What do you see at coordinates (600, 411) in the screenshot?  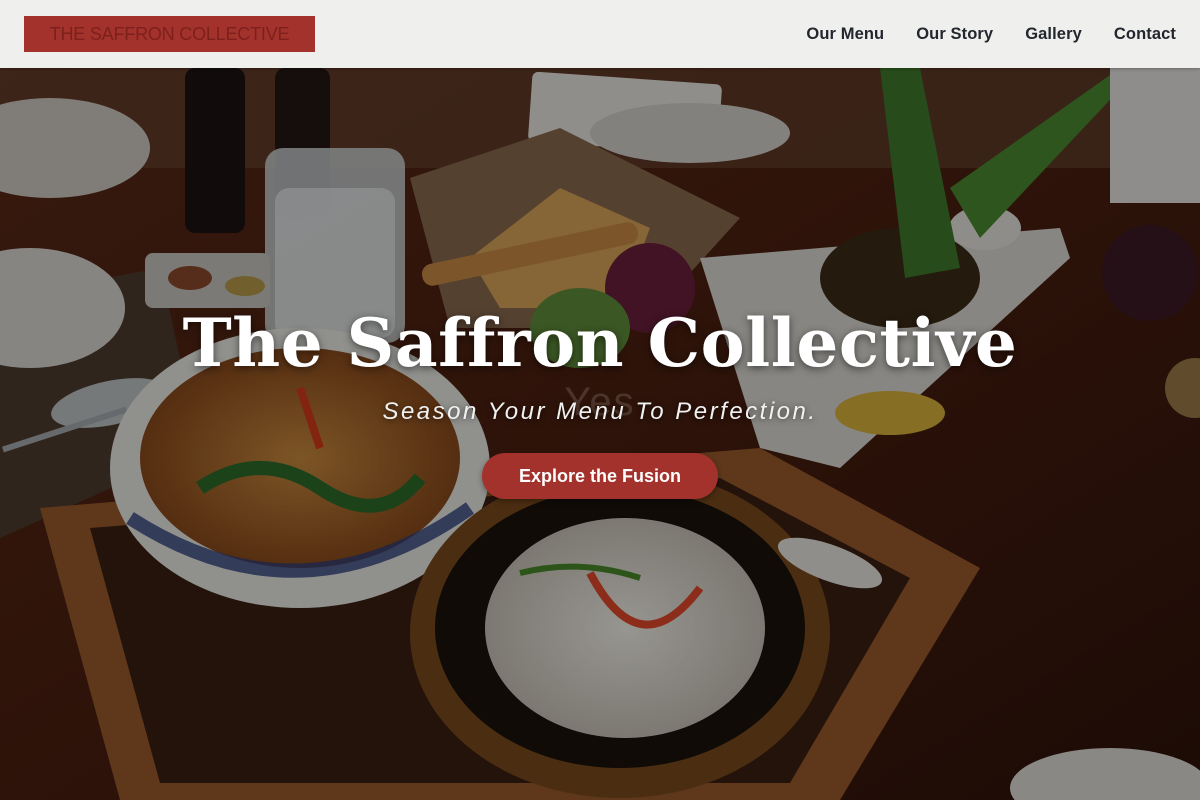 I see `hero-tagline: Season Your Menu To Perfection.` at bounding box center [600, 411].